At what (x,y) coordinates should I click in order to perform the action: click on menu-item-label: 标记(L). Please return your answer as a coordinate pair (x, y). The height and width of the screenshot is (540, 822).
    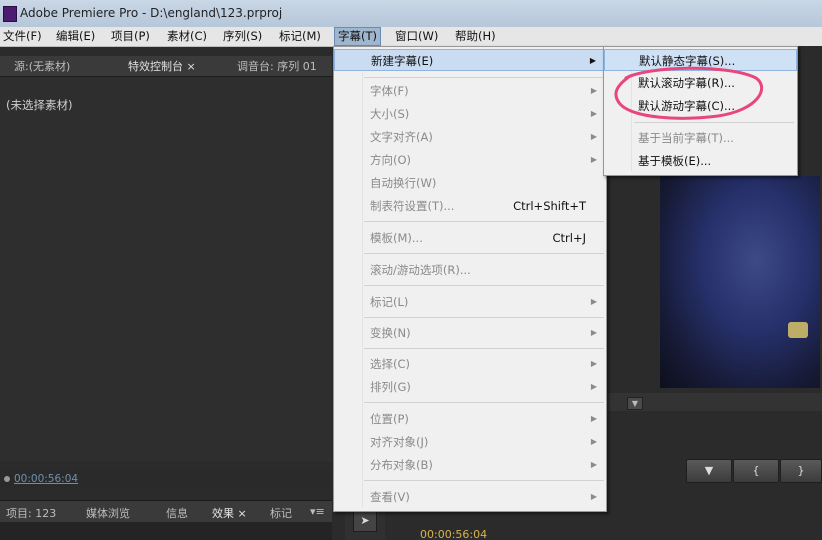
    Looking at the image, I should click on (389, 302).